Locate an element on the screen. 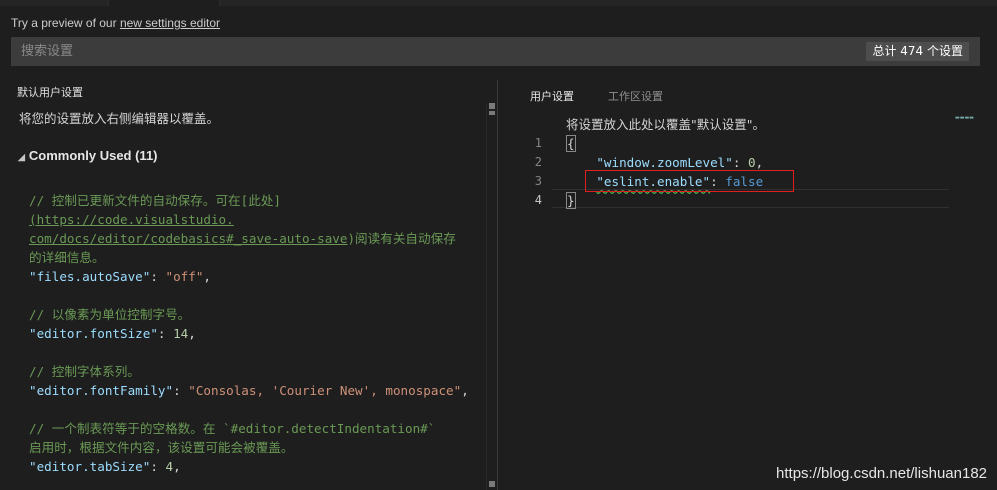 Image resolution: width=997 pixels, height=490 pixels. user-settings-hint: 将设置放入此处以覆盖"默认设置"。 is located at coordinates (665, 124).